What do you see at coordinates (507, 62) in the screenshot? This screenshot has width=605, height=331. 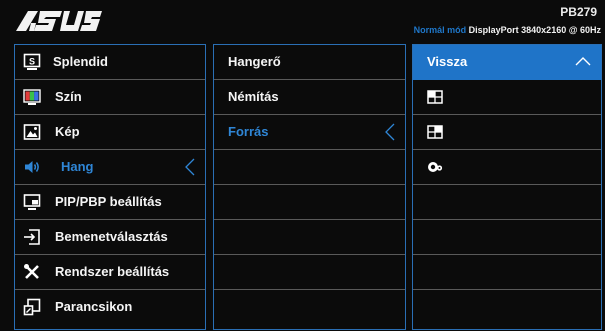 I see `back-button: Vissza` at bounding box center [507, 62].